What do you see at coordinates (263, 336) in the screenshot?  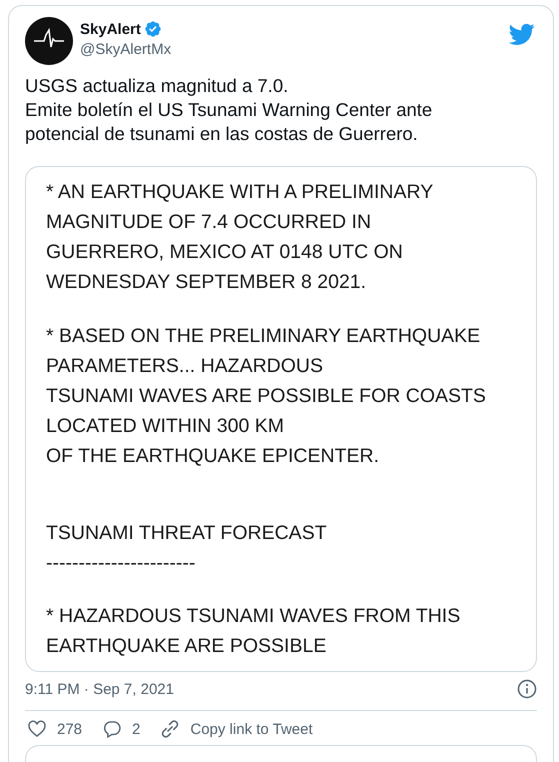 I see `document-line: * BASED ON THE PRELIMINARY EARTHQUAKE` at bounding box center [263, 336].